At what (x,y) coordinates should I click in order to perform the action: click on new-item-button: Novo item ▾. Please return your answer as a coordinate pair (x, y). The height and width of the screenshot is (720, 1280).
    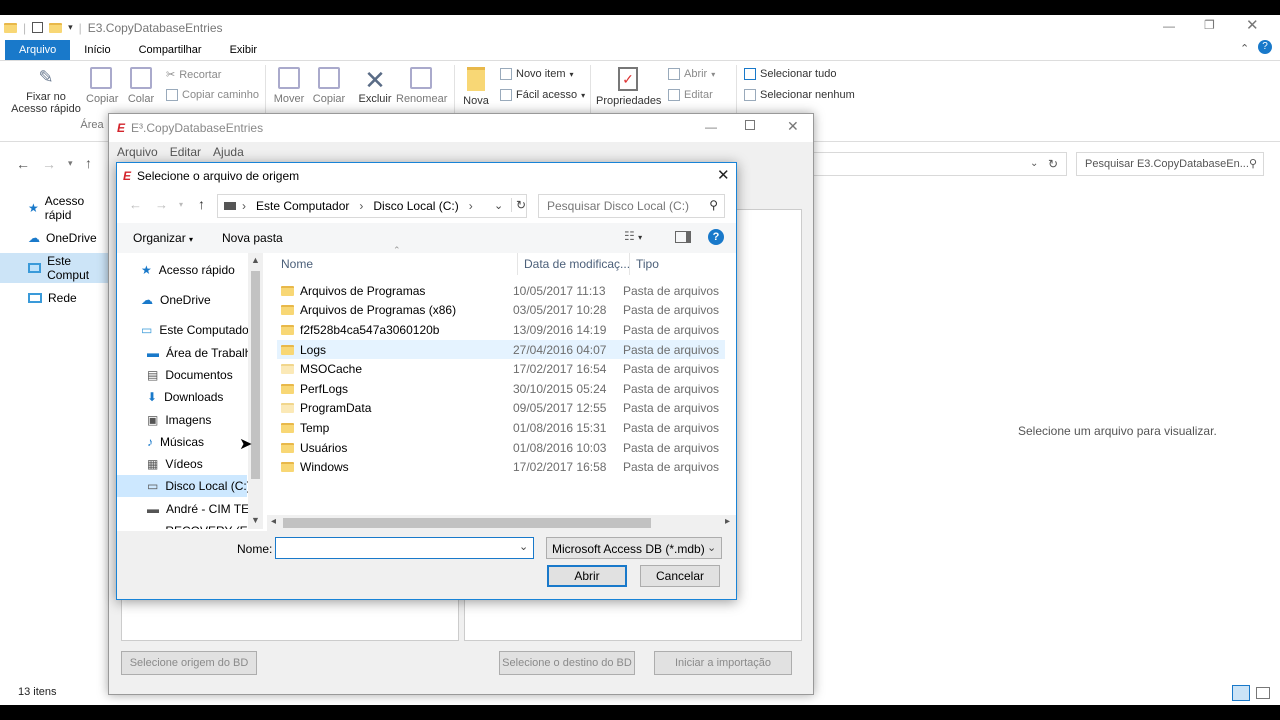
    Looking at the image, I should click on (537, 74).